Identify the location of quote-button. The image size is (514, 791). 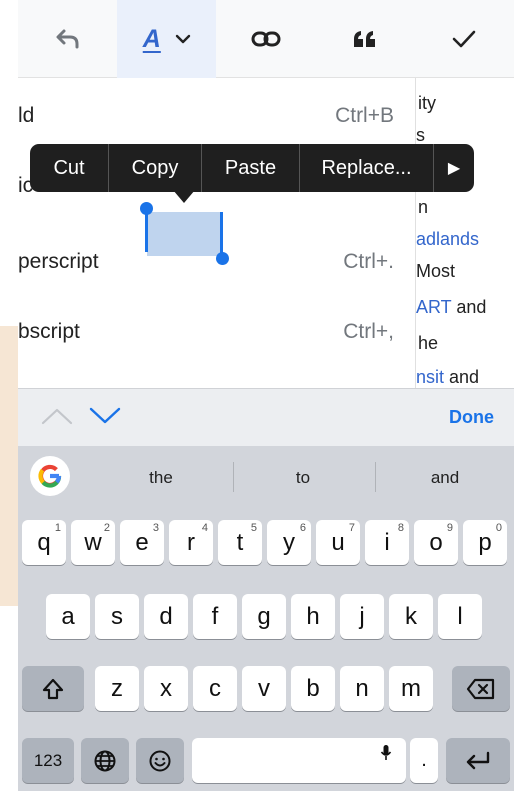
(365, 39).